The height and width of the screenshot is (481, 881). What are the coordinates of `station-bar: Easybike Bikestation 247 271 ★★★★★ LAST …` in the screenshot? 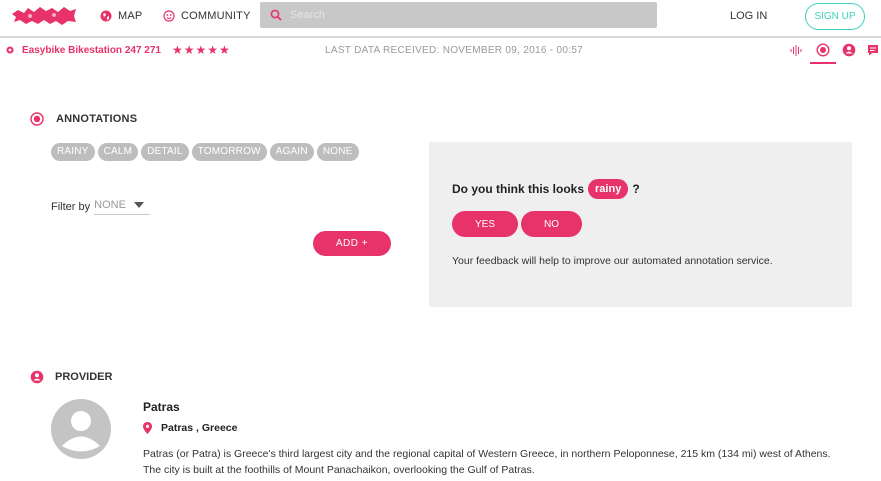 It's located at (440, 51).